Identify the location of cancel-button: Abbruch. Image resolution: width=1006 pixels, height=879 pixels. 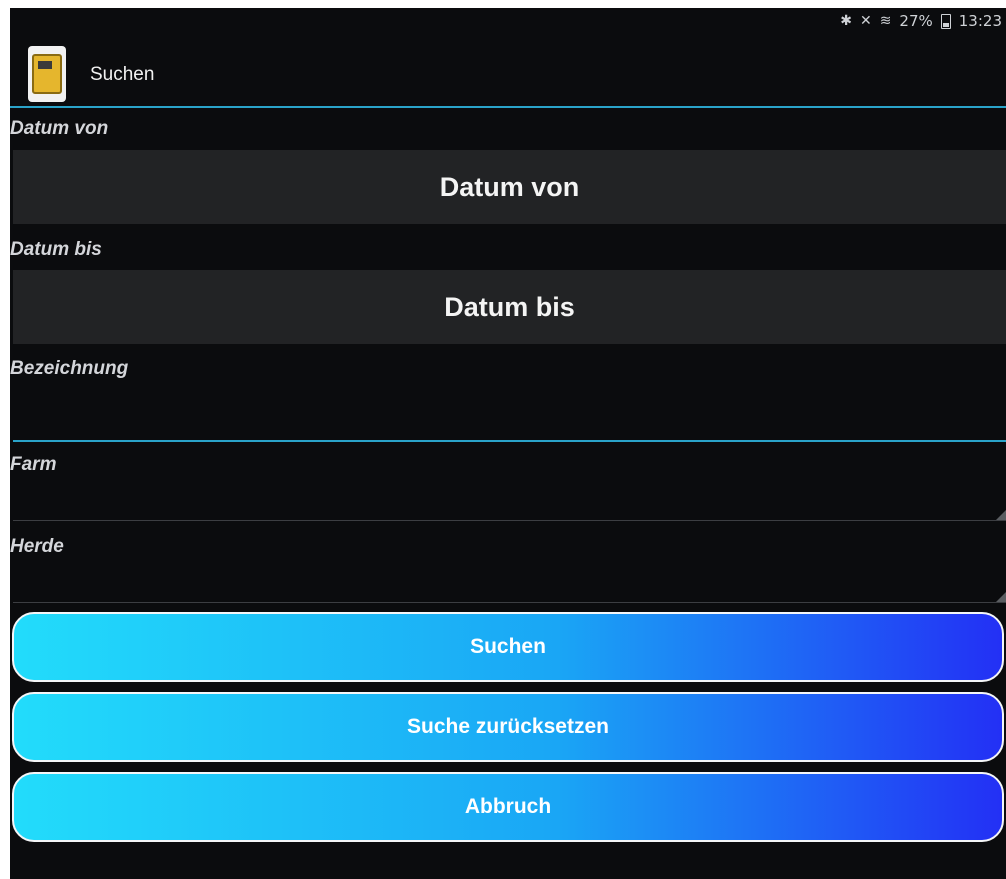
(508, 807).